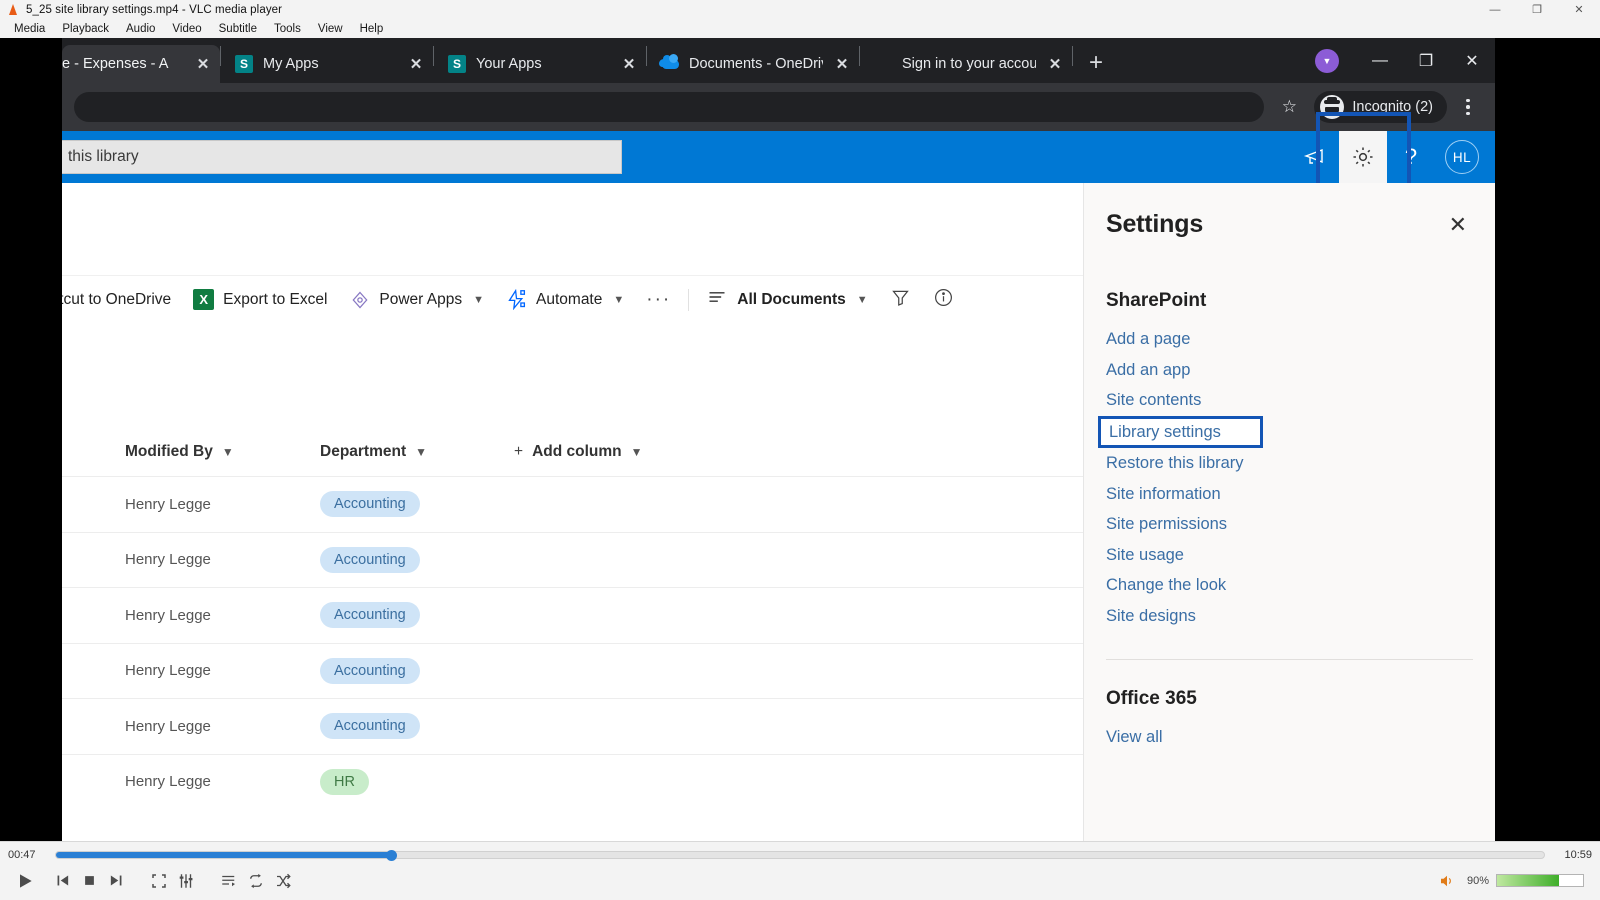  Describe the element at coordinates (669, 107) in the screenshot. I see `address-bar` at that location.